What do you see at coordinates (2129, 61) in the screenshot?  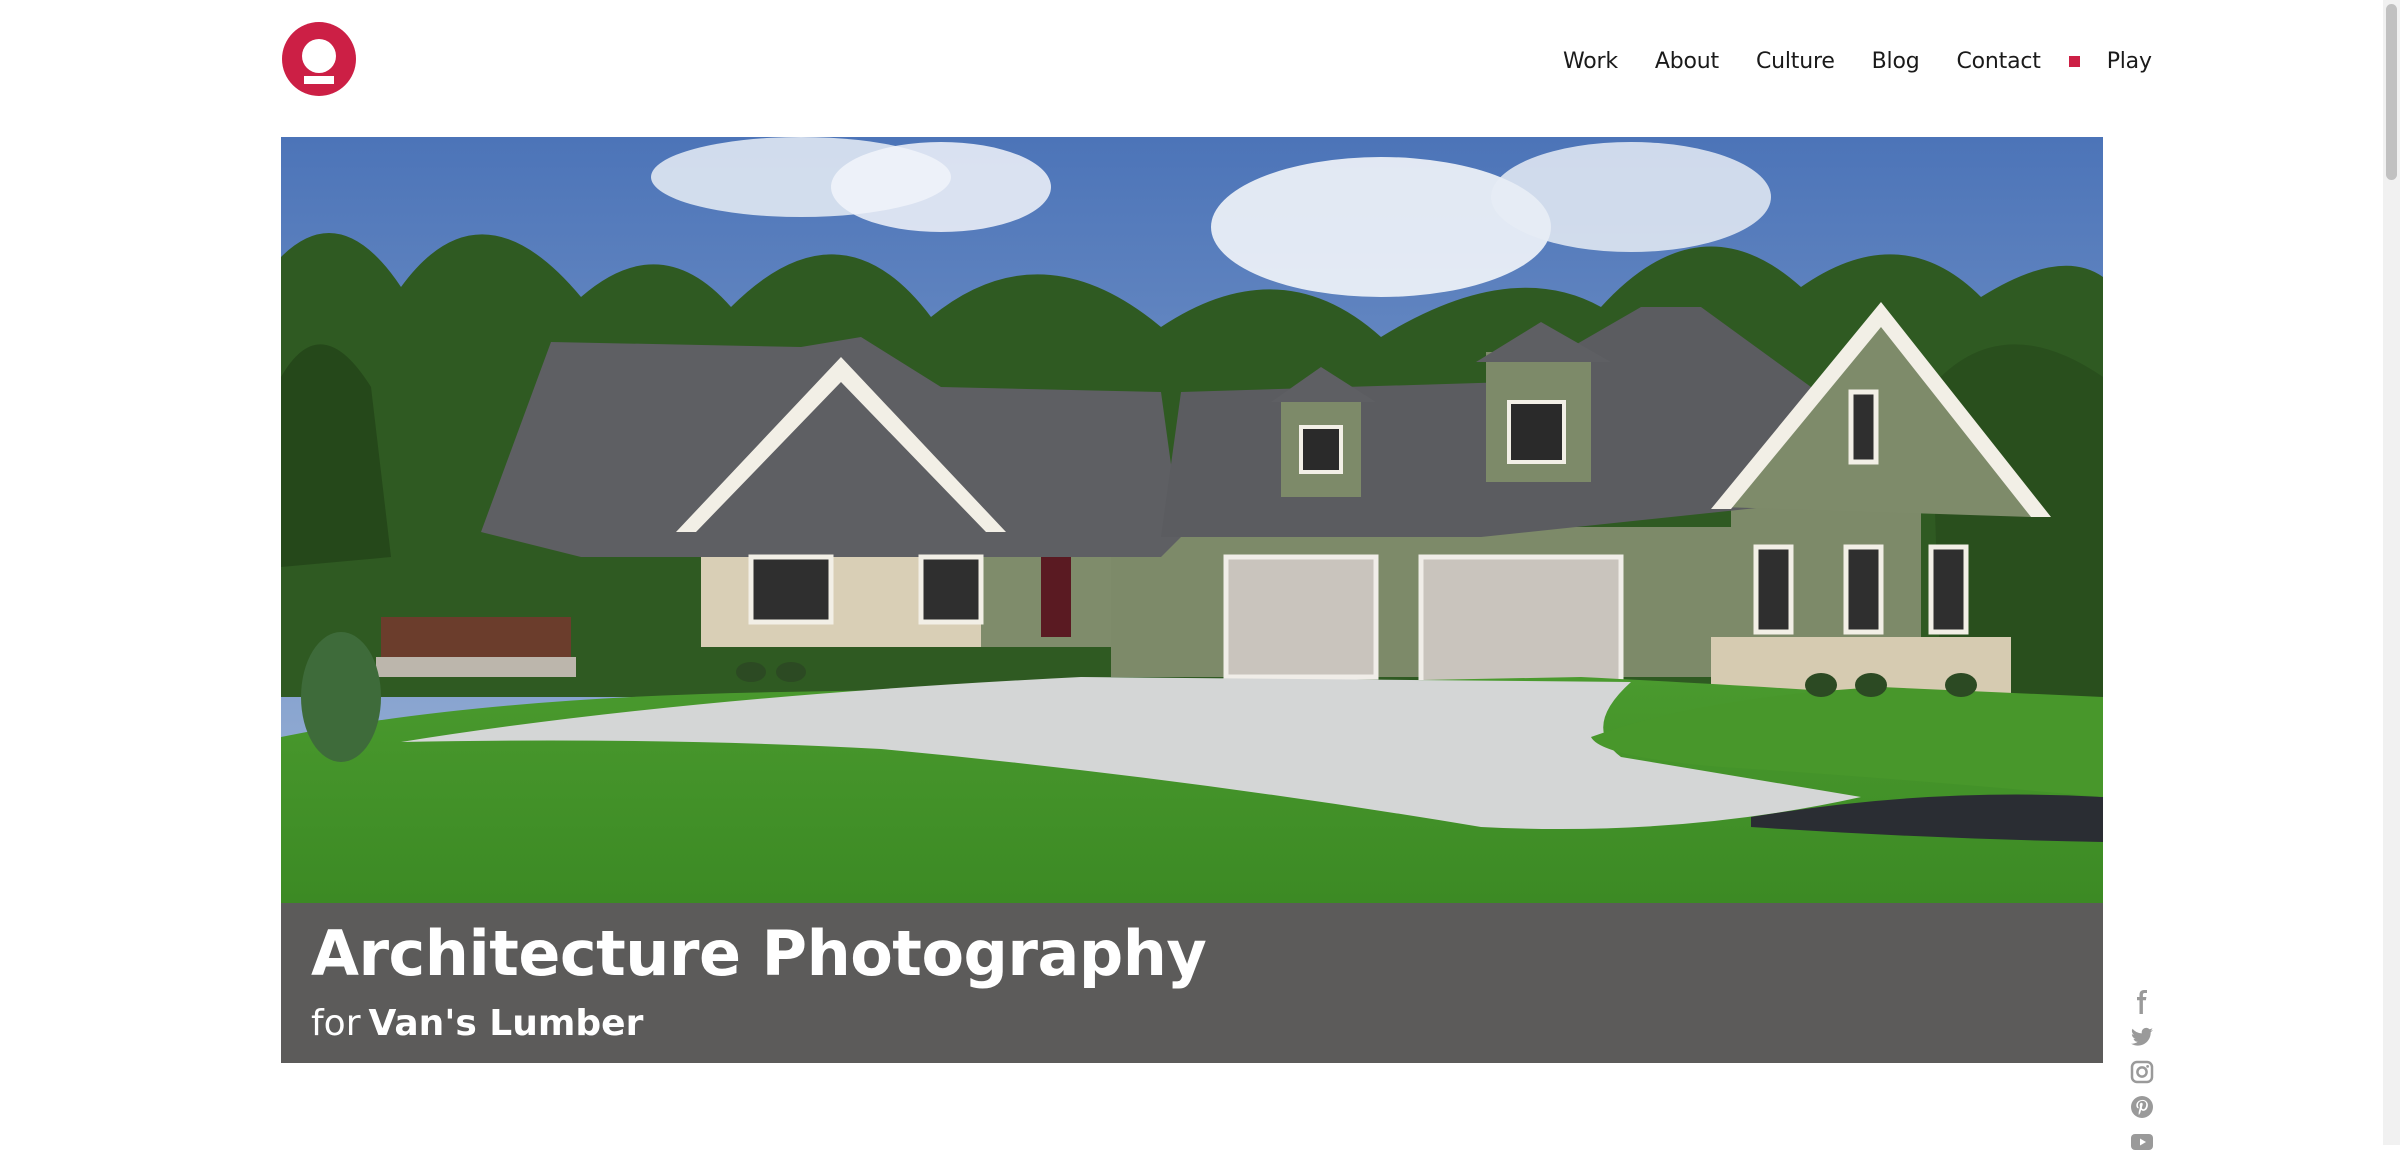 I see `nav-play: Play` at bounding box center [2129, 61].